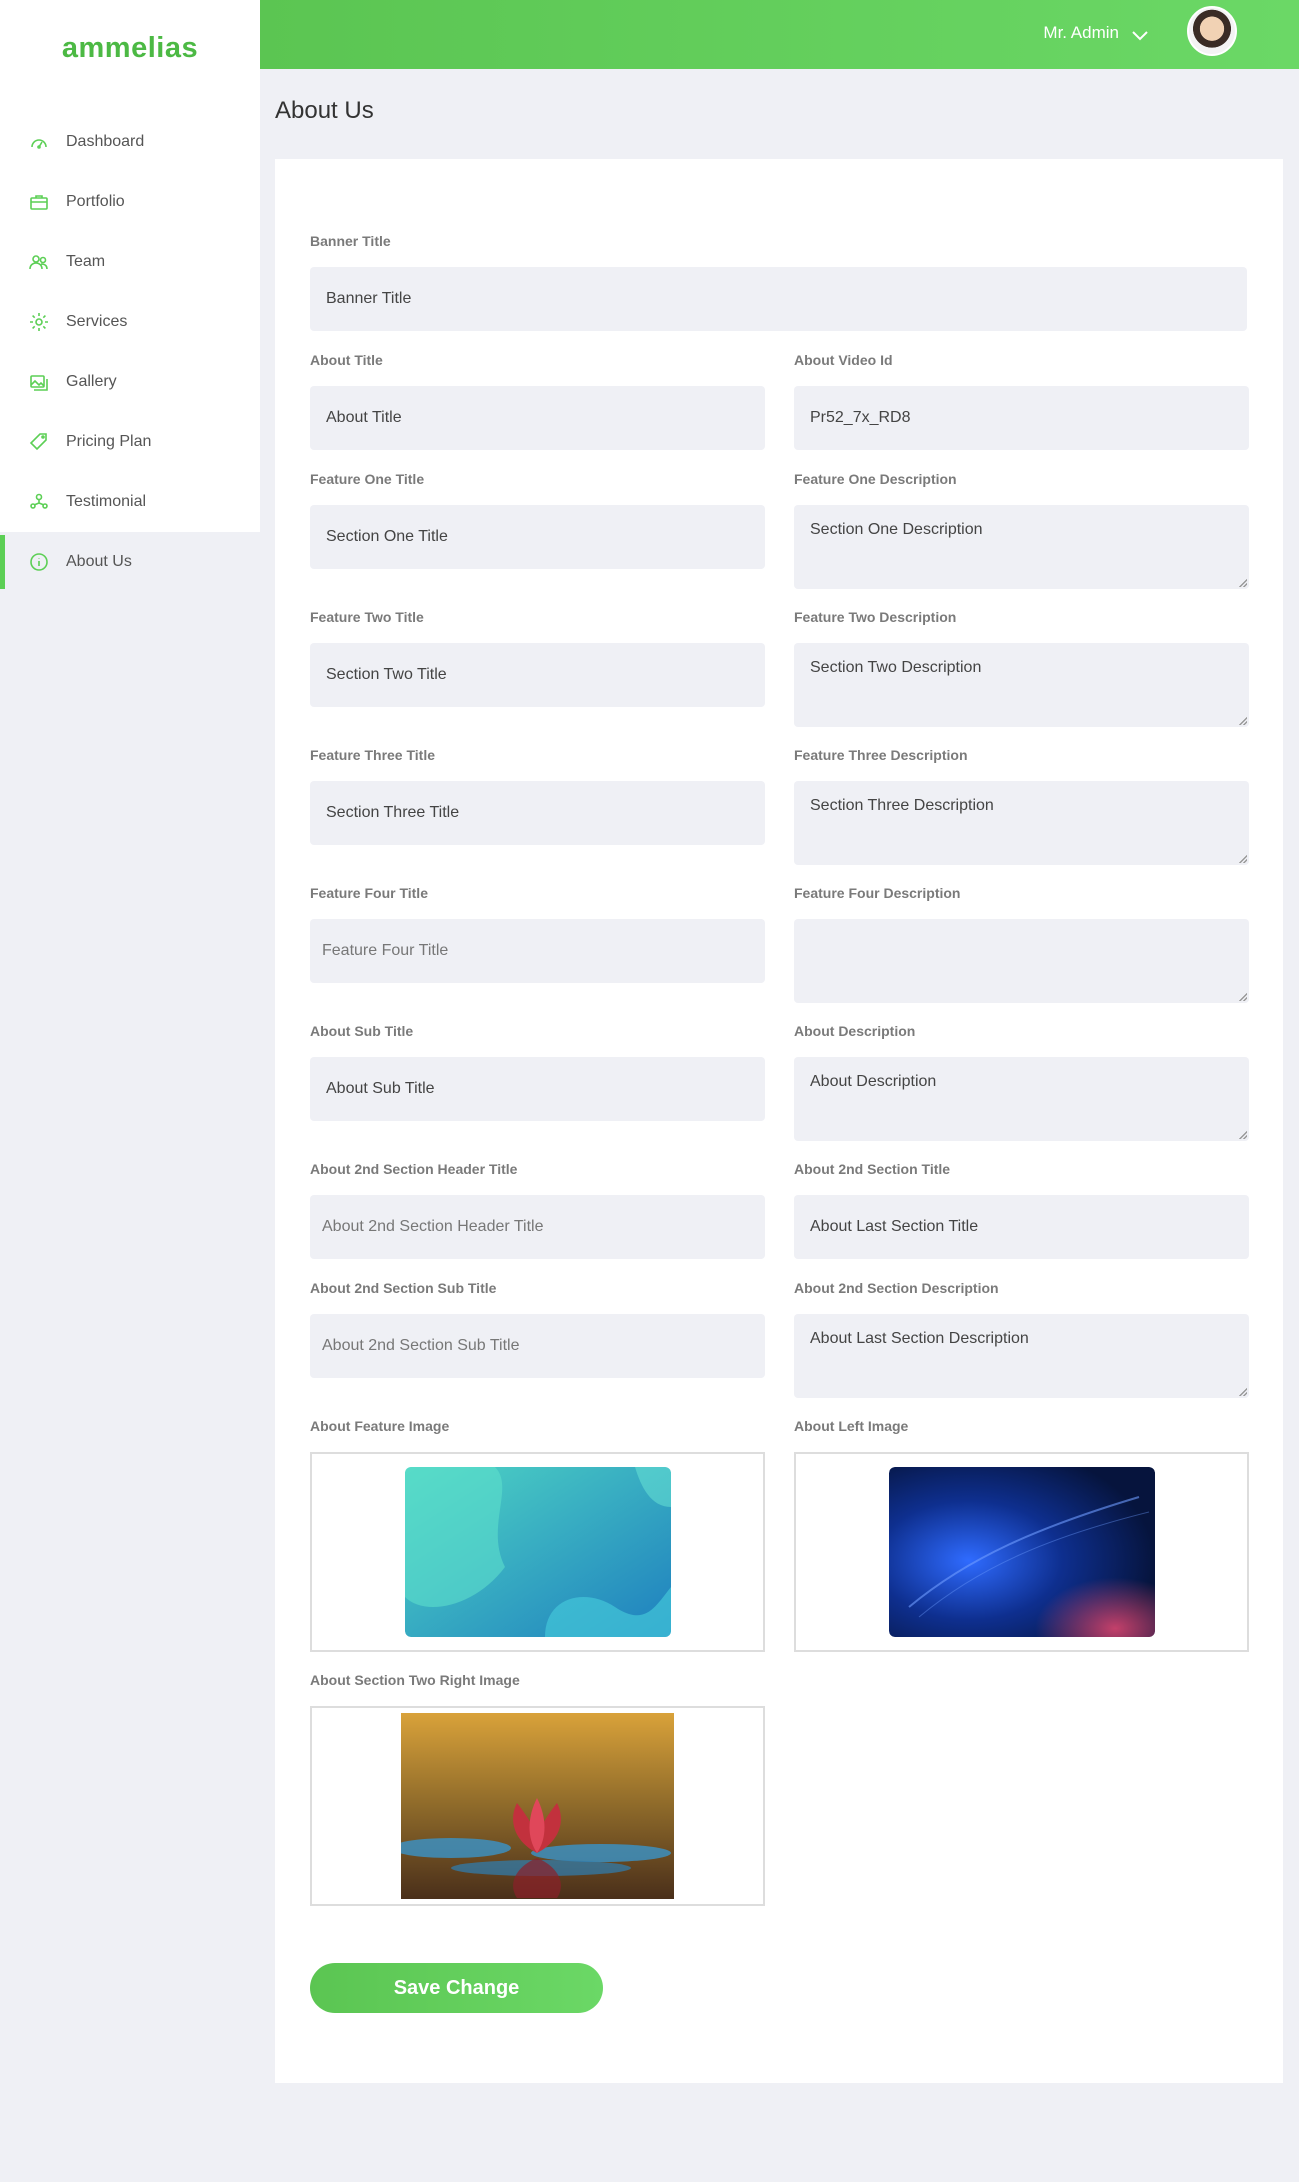 The image size is (1299, 2182). What do you see at coordinates (537, 813) in the screenshot?
I see `feature-three-title-input: Section Three Title` at bounding box center [537, 813].